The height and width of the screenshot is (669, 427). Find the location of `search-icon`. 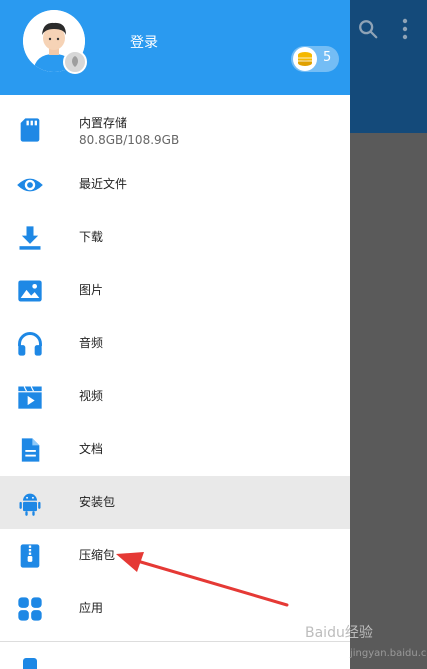

search-icon is located at coordinates (368, 29).